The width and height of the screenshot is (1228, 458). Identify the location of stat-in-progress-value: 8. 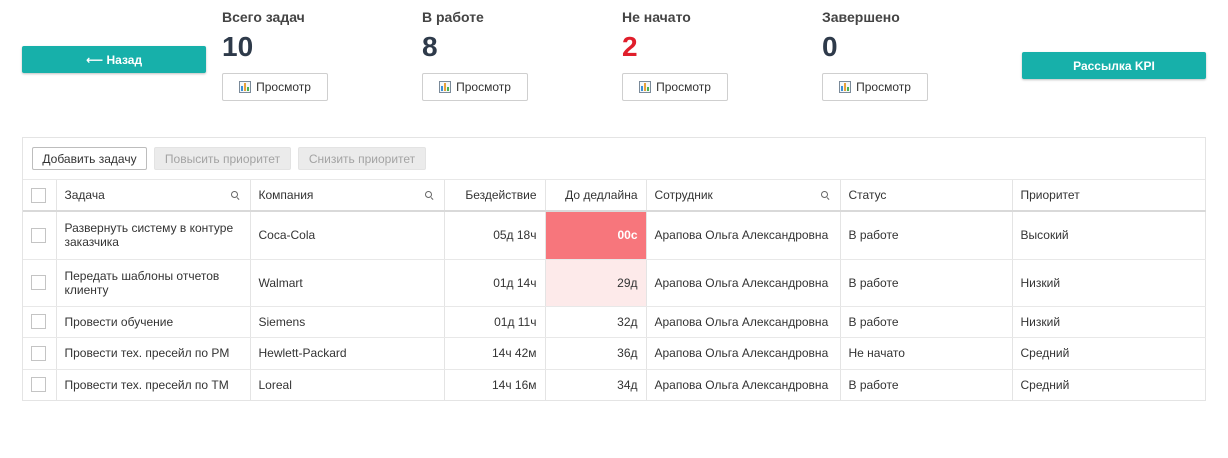
(430, 46).